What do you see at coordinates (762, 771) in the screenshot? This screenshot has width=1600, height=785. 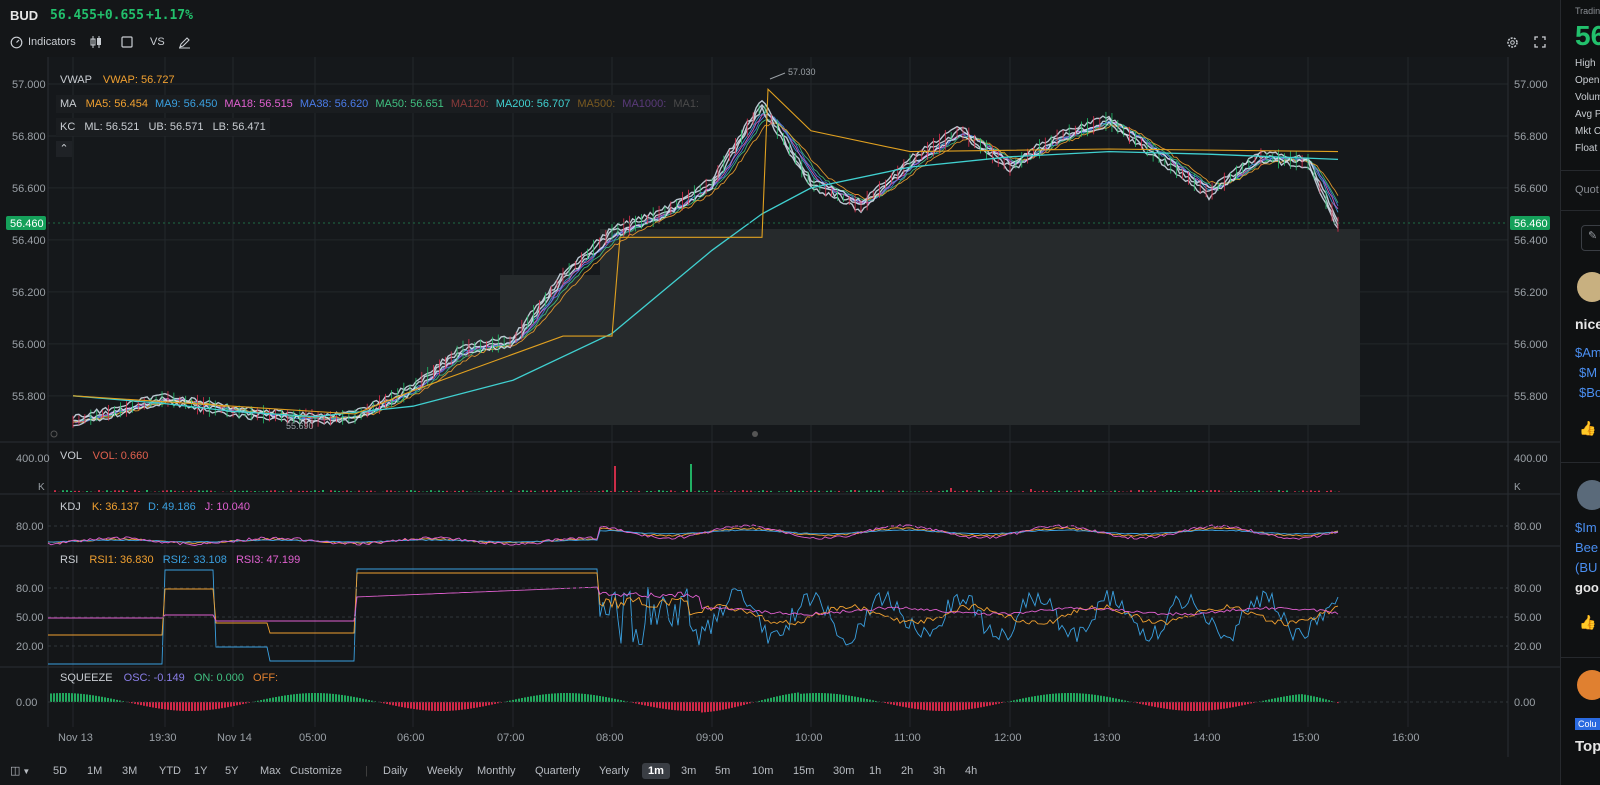 I see `interval-10m: 10m` at bounding box center [762, 771].